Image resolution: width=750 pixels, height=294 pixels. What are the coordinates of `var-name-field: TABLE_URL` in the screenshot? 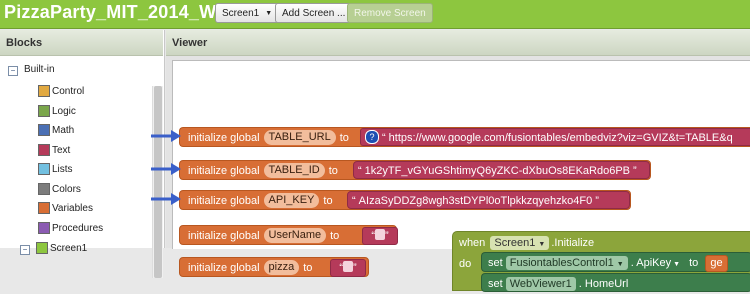 It's located at (299, 137).